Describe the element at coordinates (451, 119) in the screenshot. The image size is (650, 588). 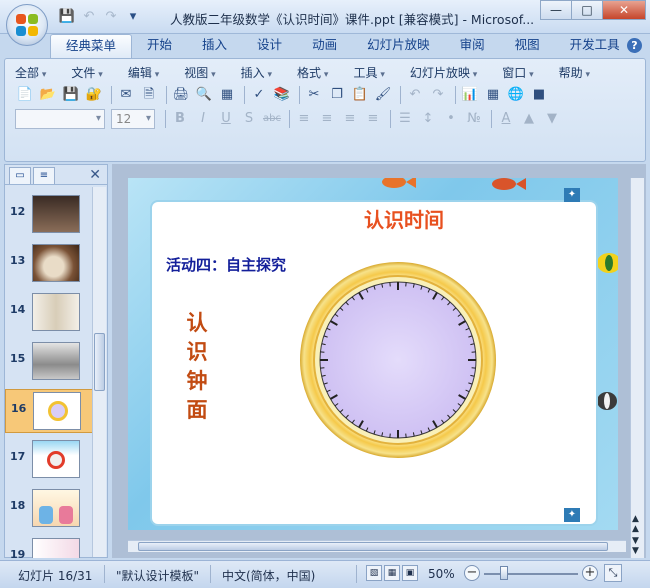
I see `bullets-icon: •` at that location.